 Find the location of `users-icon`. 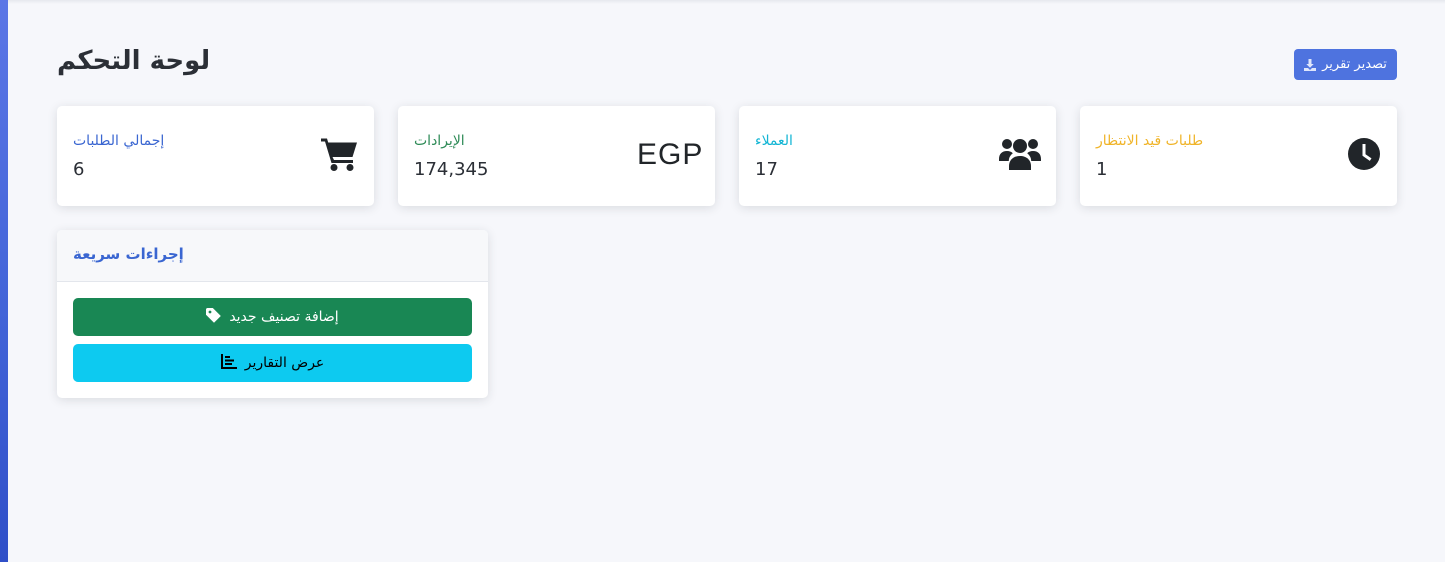

users-icon is located at coordinates (1020, 153).